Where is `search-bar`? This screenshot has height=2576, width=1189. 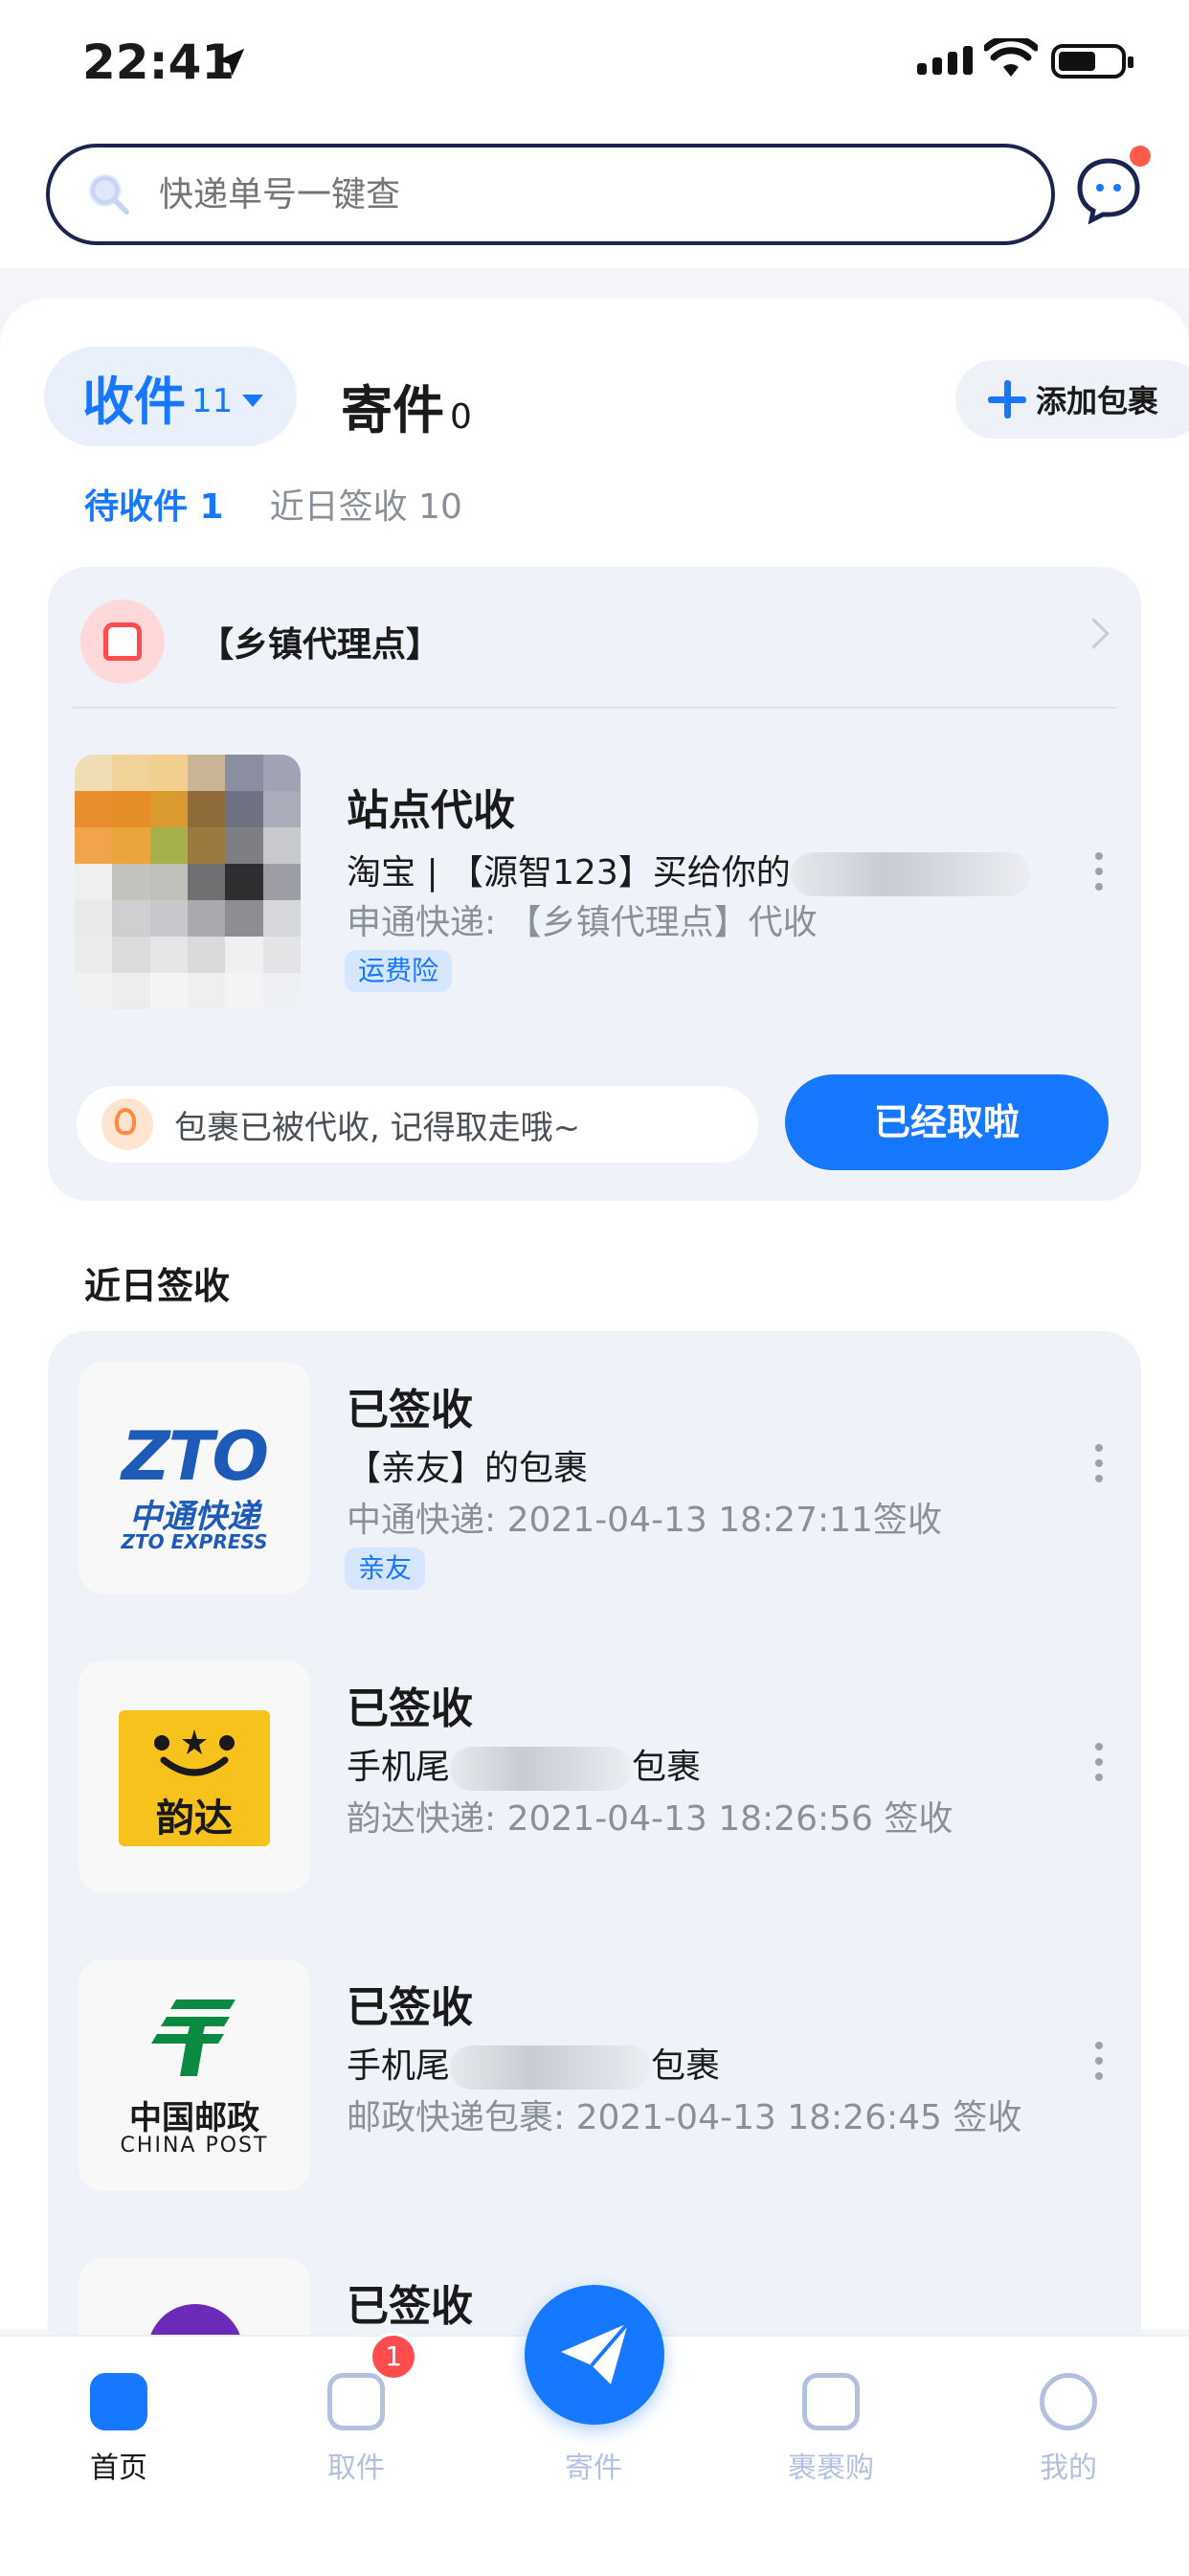
search-bar is located at coordinates (550, 194).